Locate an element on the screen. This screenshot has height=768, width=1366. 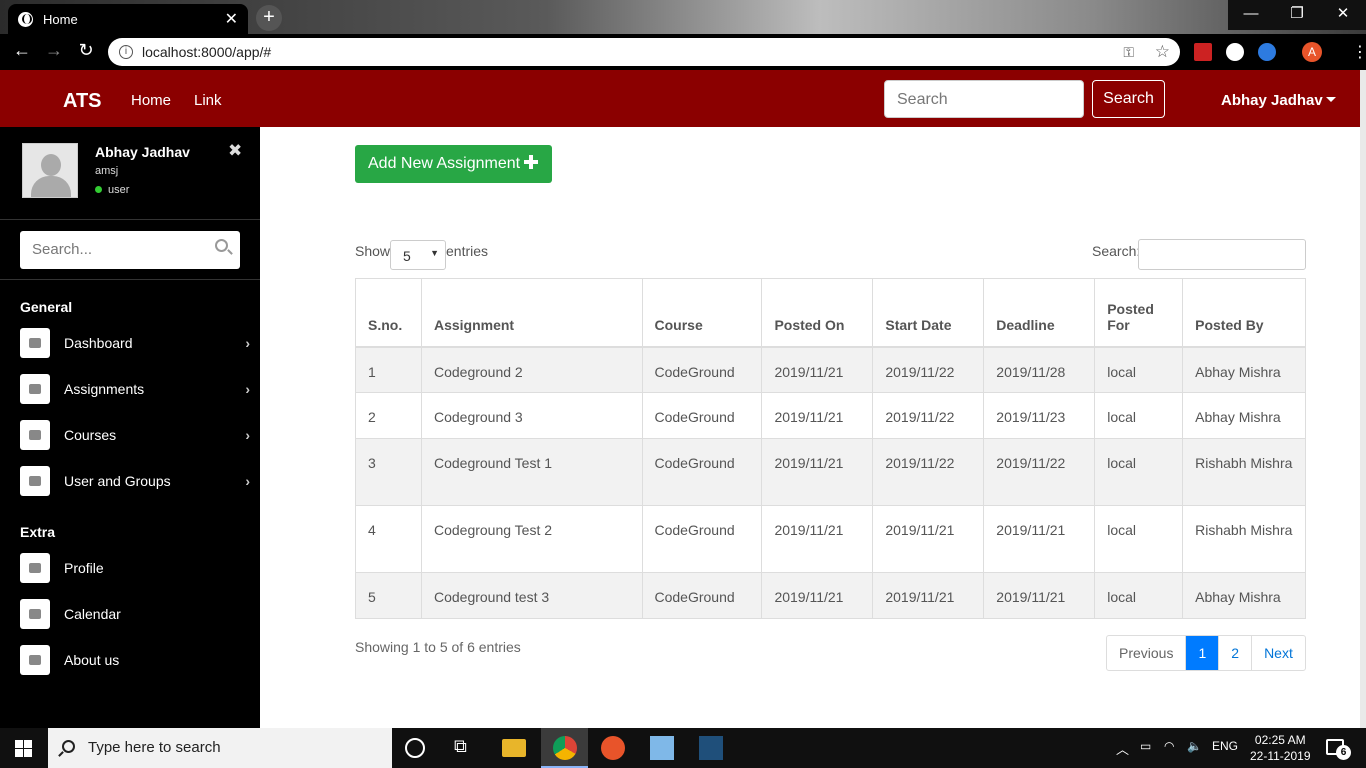
page-scrollbar is located at coordinates (1363, 399).